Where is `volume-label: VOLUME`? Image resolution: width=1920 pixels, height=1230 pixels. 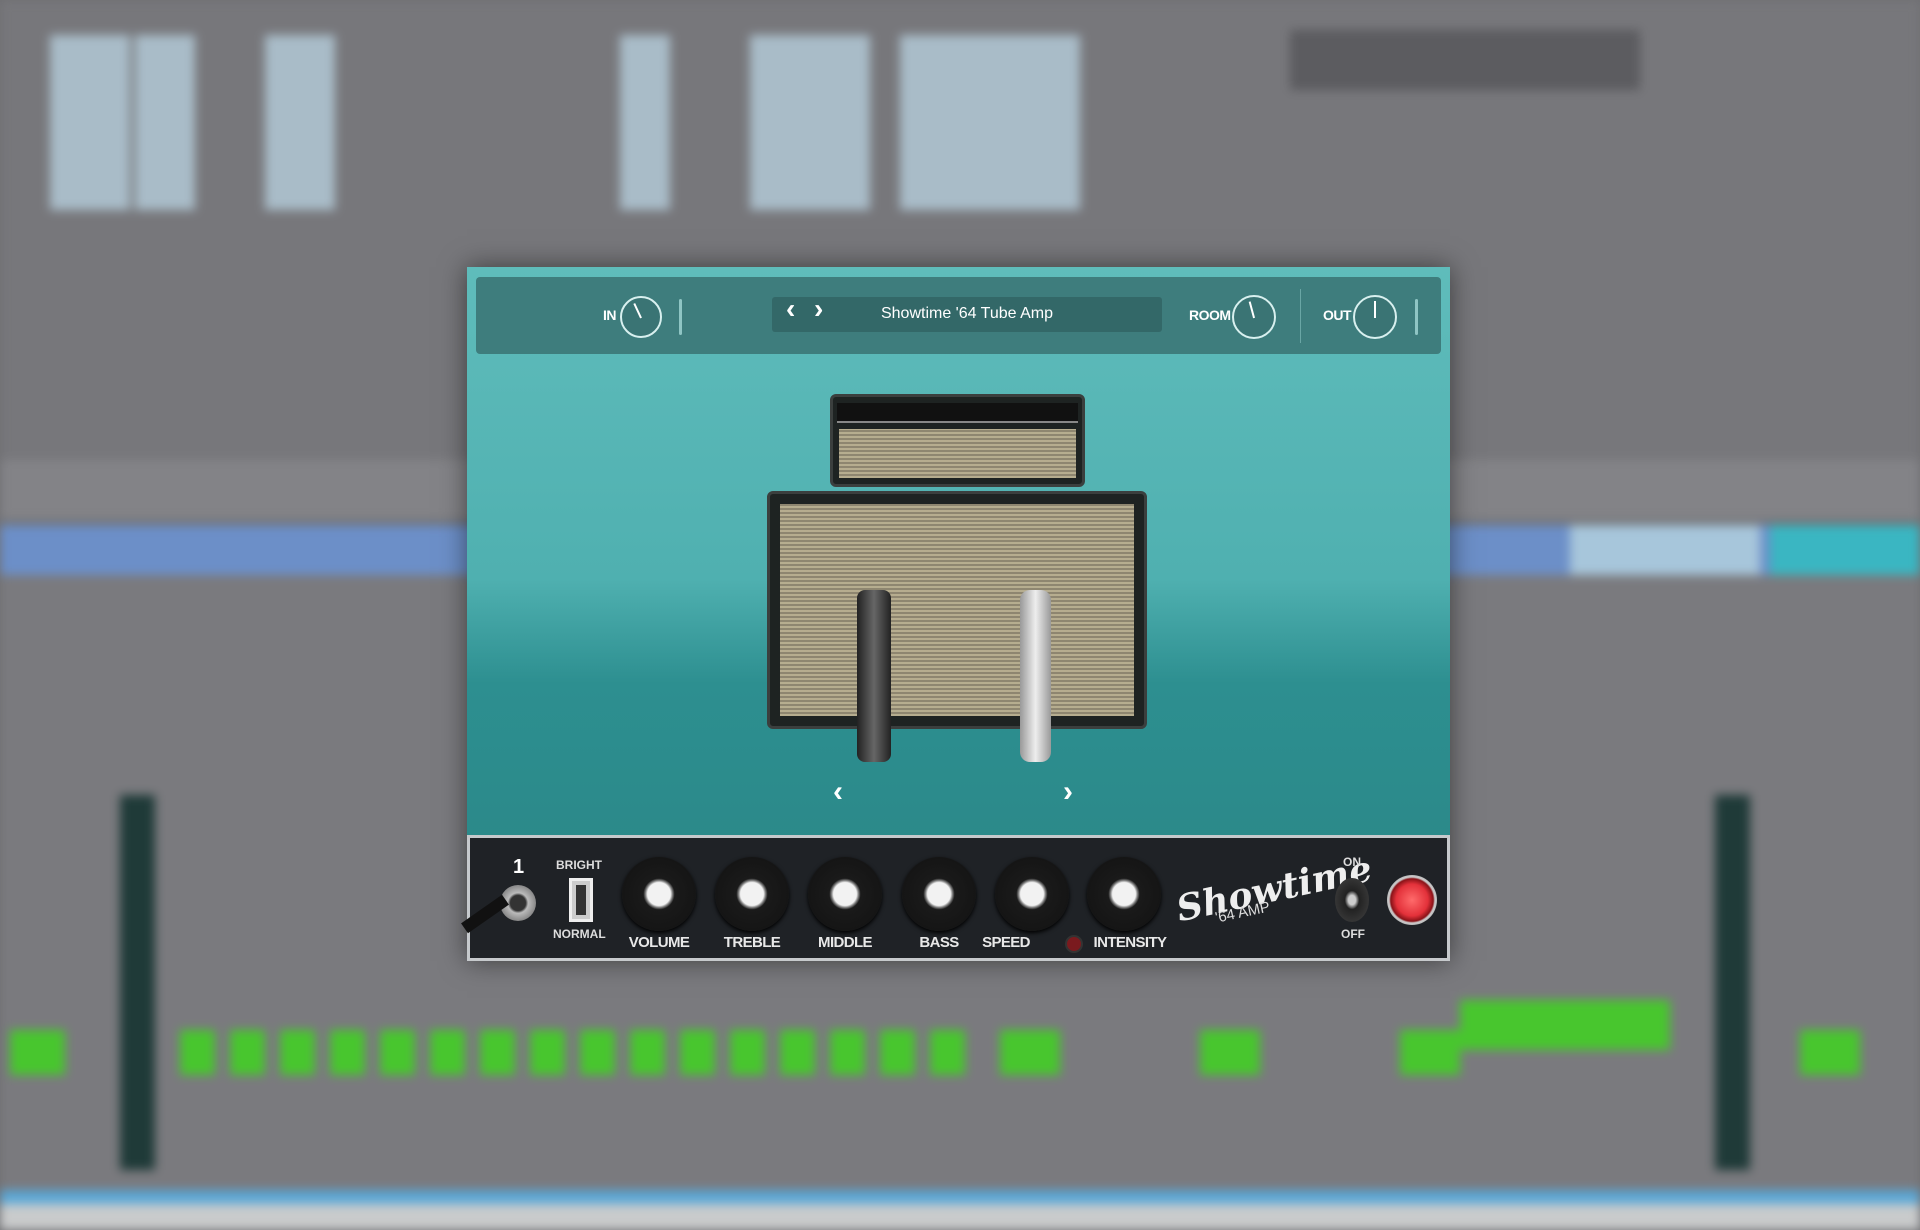 volume-label: VOLUME is located at coordinates (659, 942).